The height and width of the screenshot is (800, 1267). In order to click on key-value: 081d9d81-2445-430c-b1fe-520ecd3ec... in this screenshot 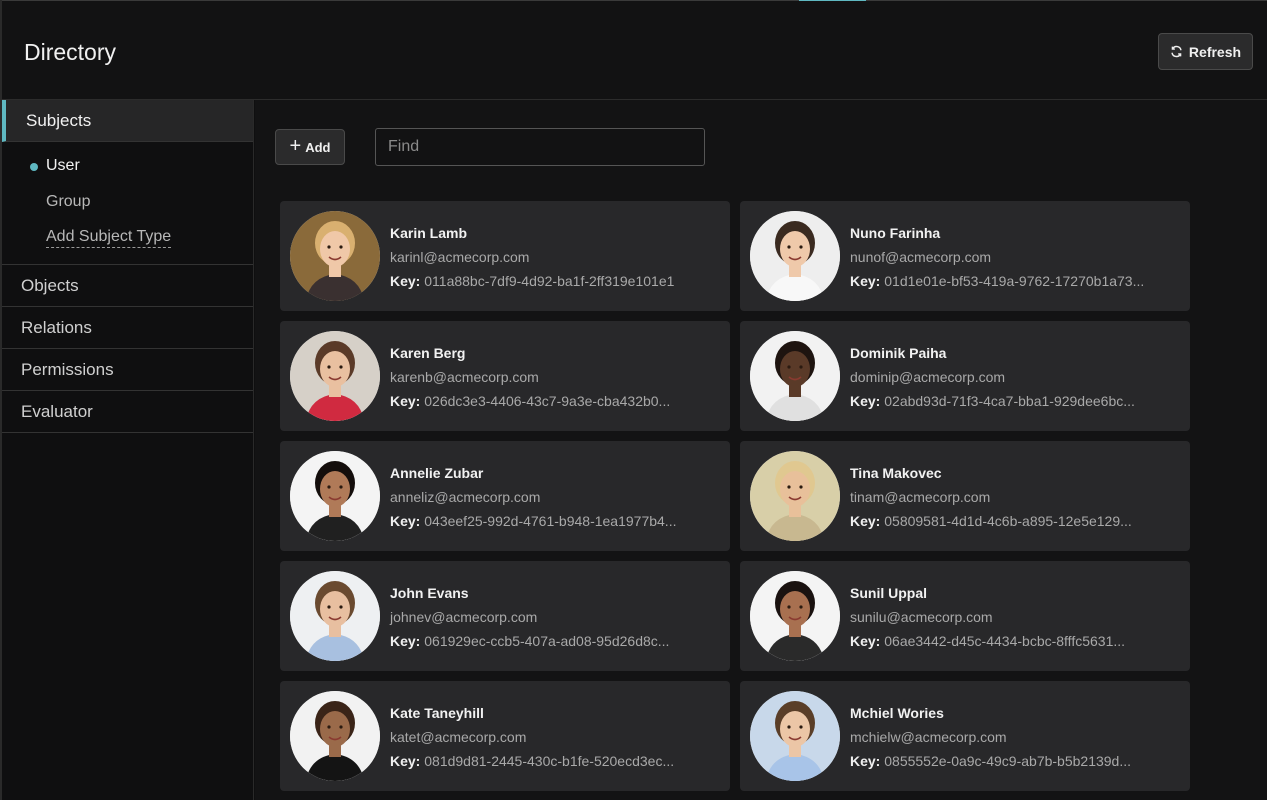, I will do `click(549, 761)`.